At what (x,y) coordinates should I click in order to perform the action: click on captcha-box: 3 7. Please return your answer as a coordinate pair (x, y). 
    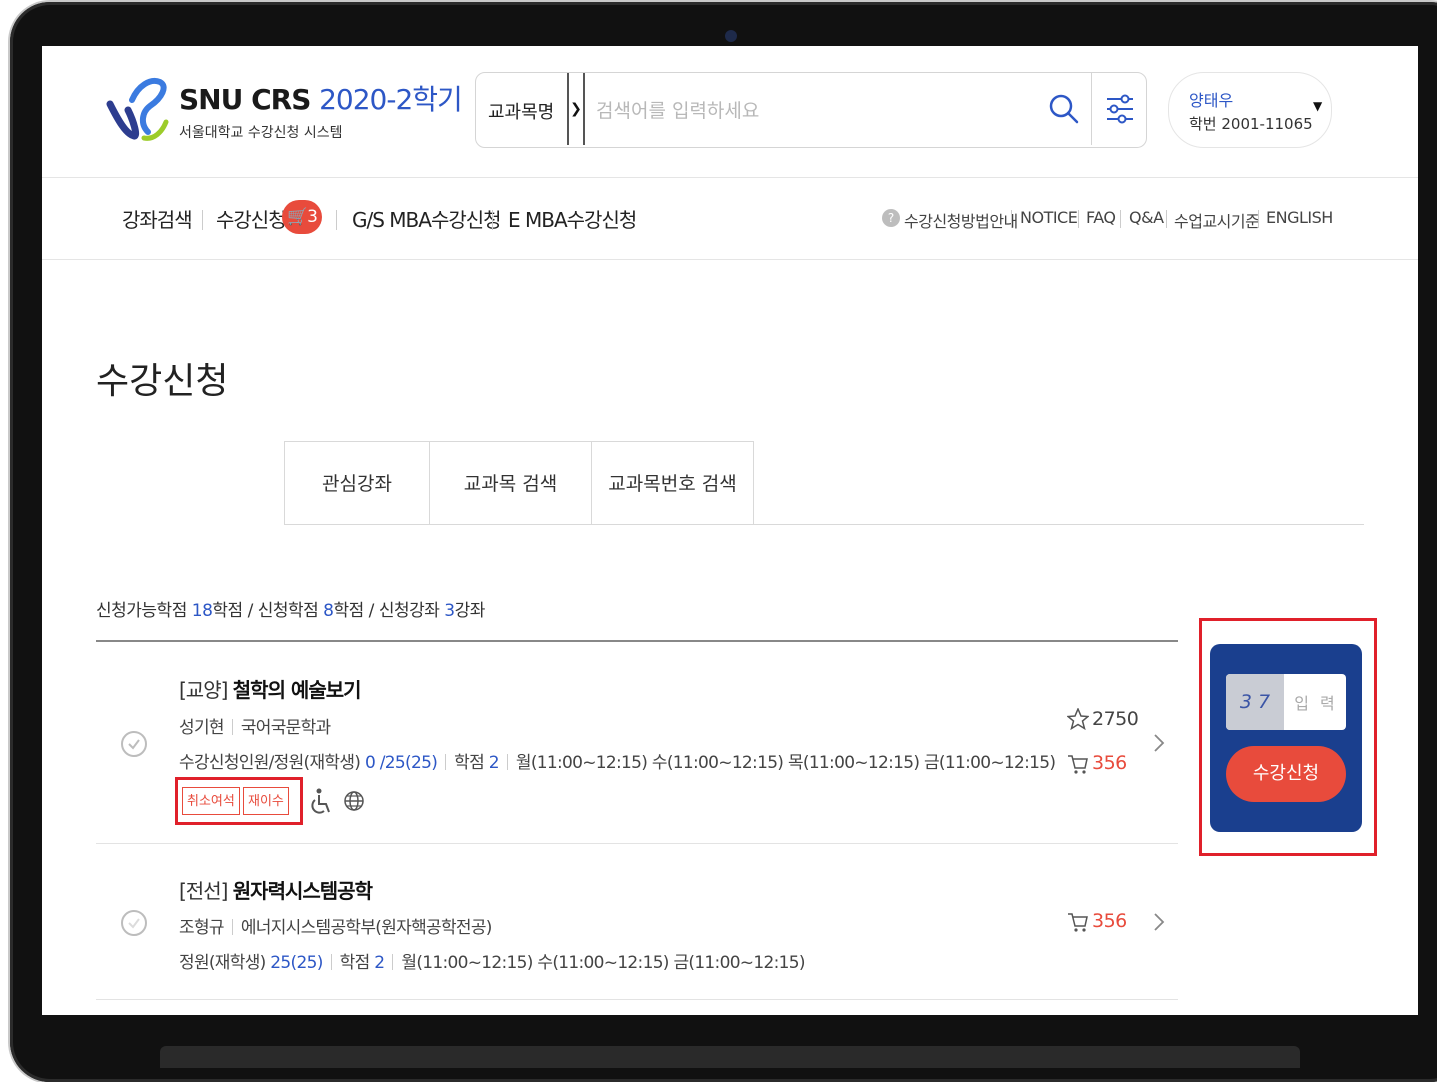
    Looking at the image, I should click on (1286, 702).